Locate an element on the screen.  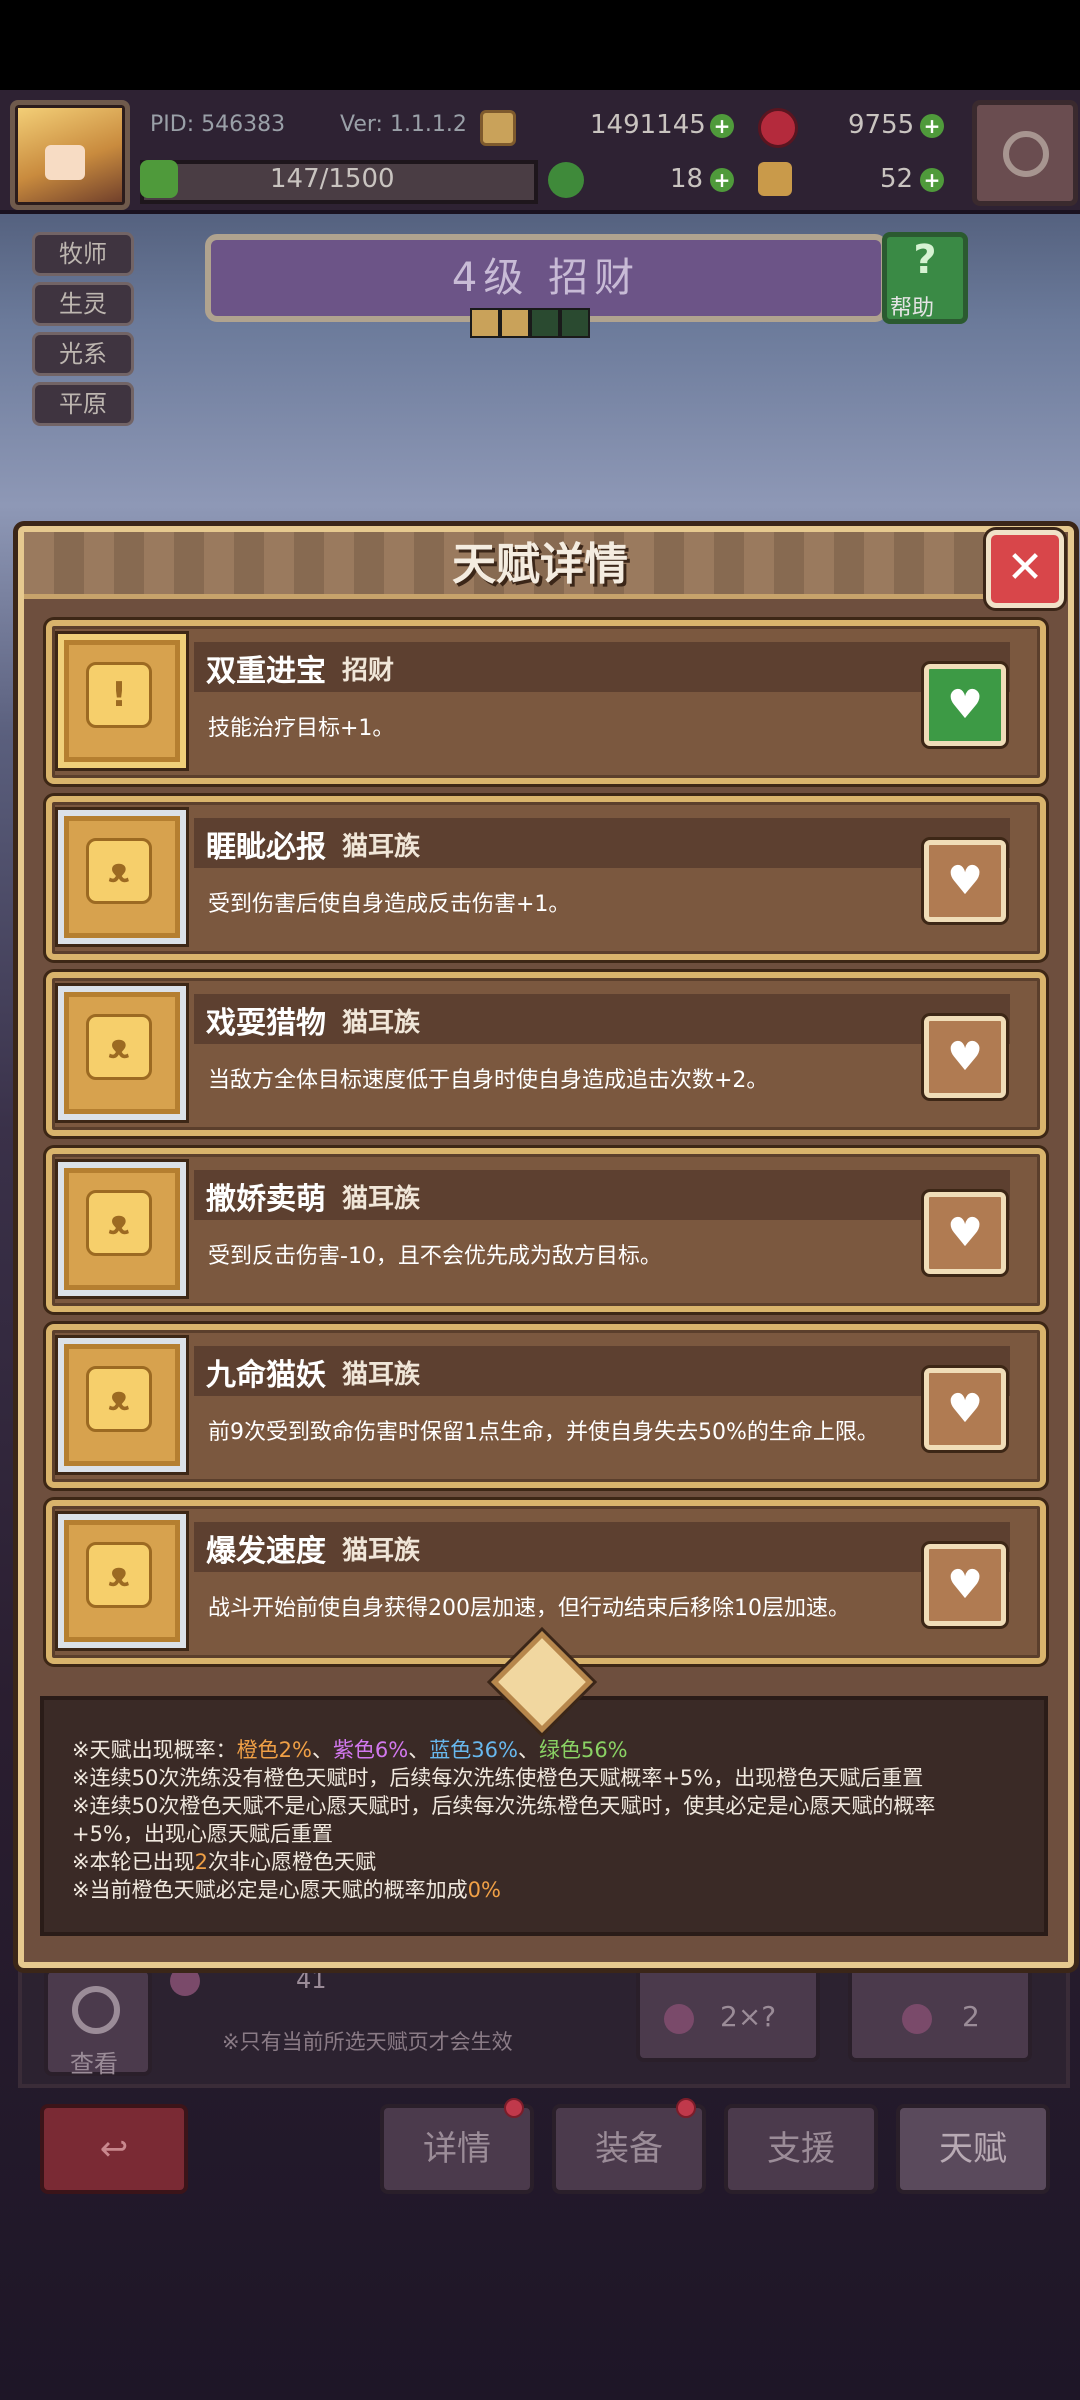
talent-name: 双重进宝 is located at coordinates (266, 671).